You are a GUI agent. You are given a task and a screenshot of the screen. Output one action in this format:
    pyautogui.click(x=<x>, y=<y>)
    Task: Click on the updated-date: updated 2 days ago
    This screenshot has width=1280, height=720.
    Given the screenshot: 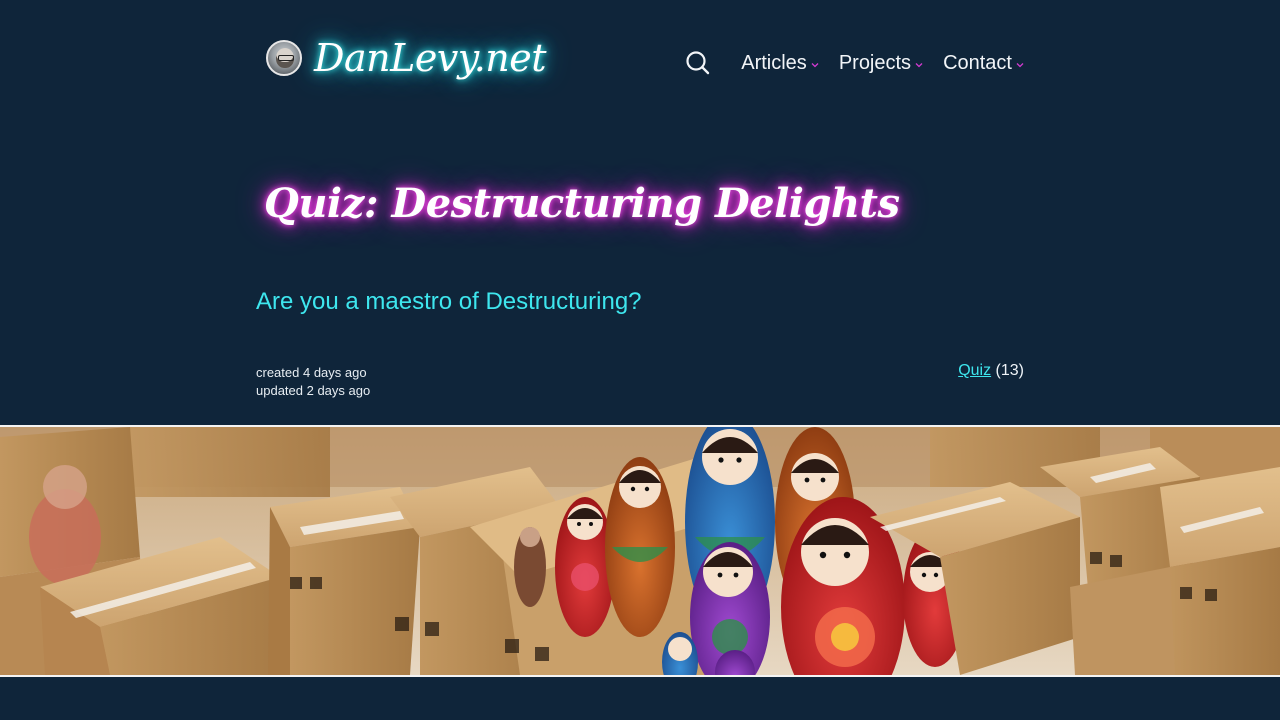 What is the action you would take?
    pyautogui.click(x=313, y=390)
    